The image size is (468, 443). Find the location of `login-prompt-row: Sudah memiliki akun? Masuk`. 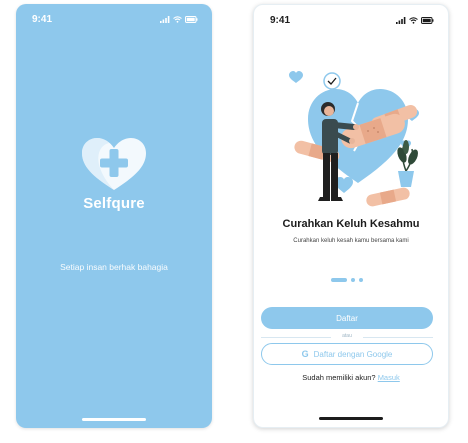

login-prompt-row: Sudah memiliki akun? Masuk is located at coordinates (351, 377).